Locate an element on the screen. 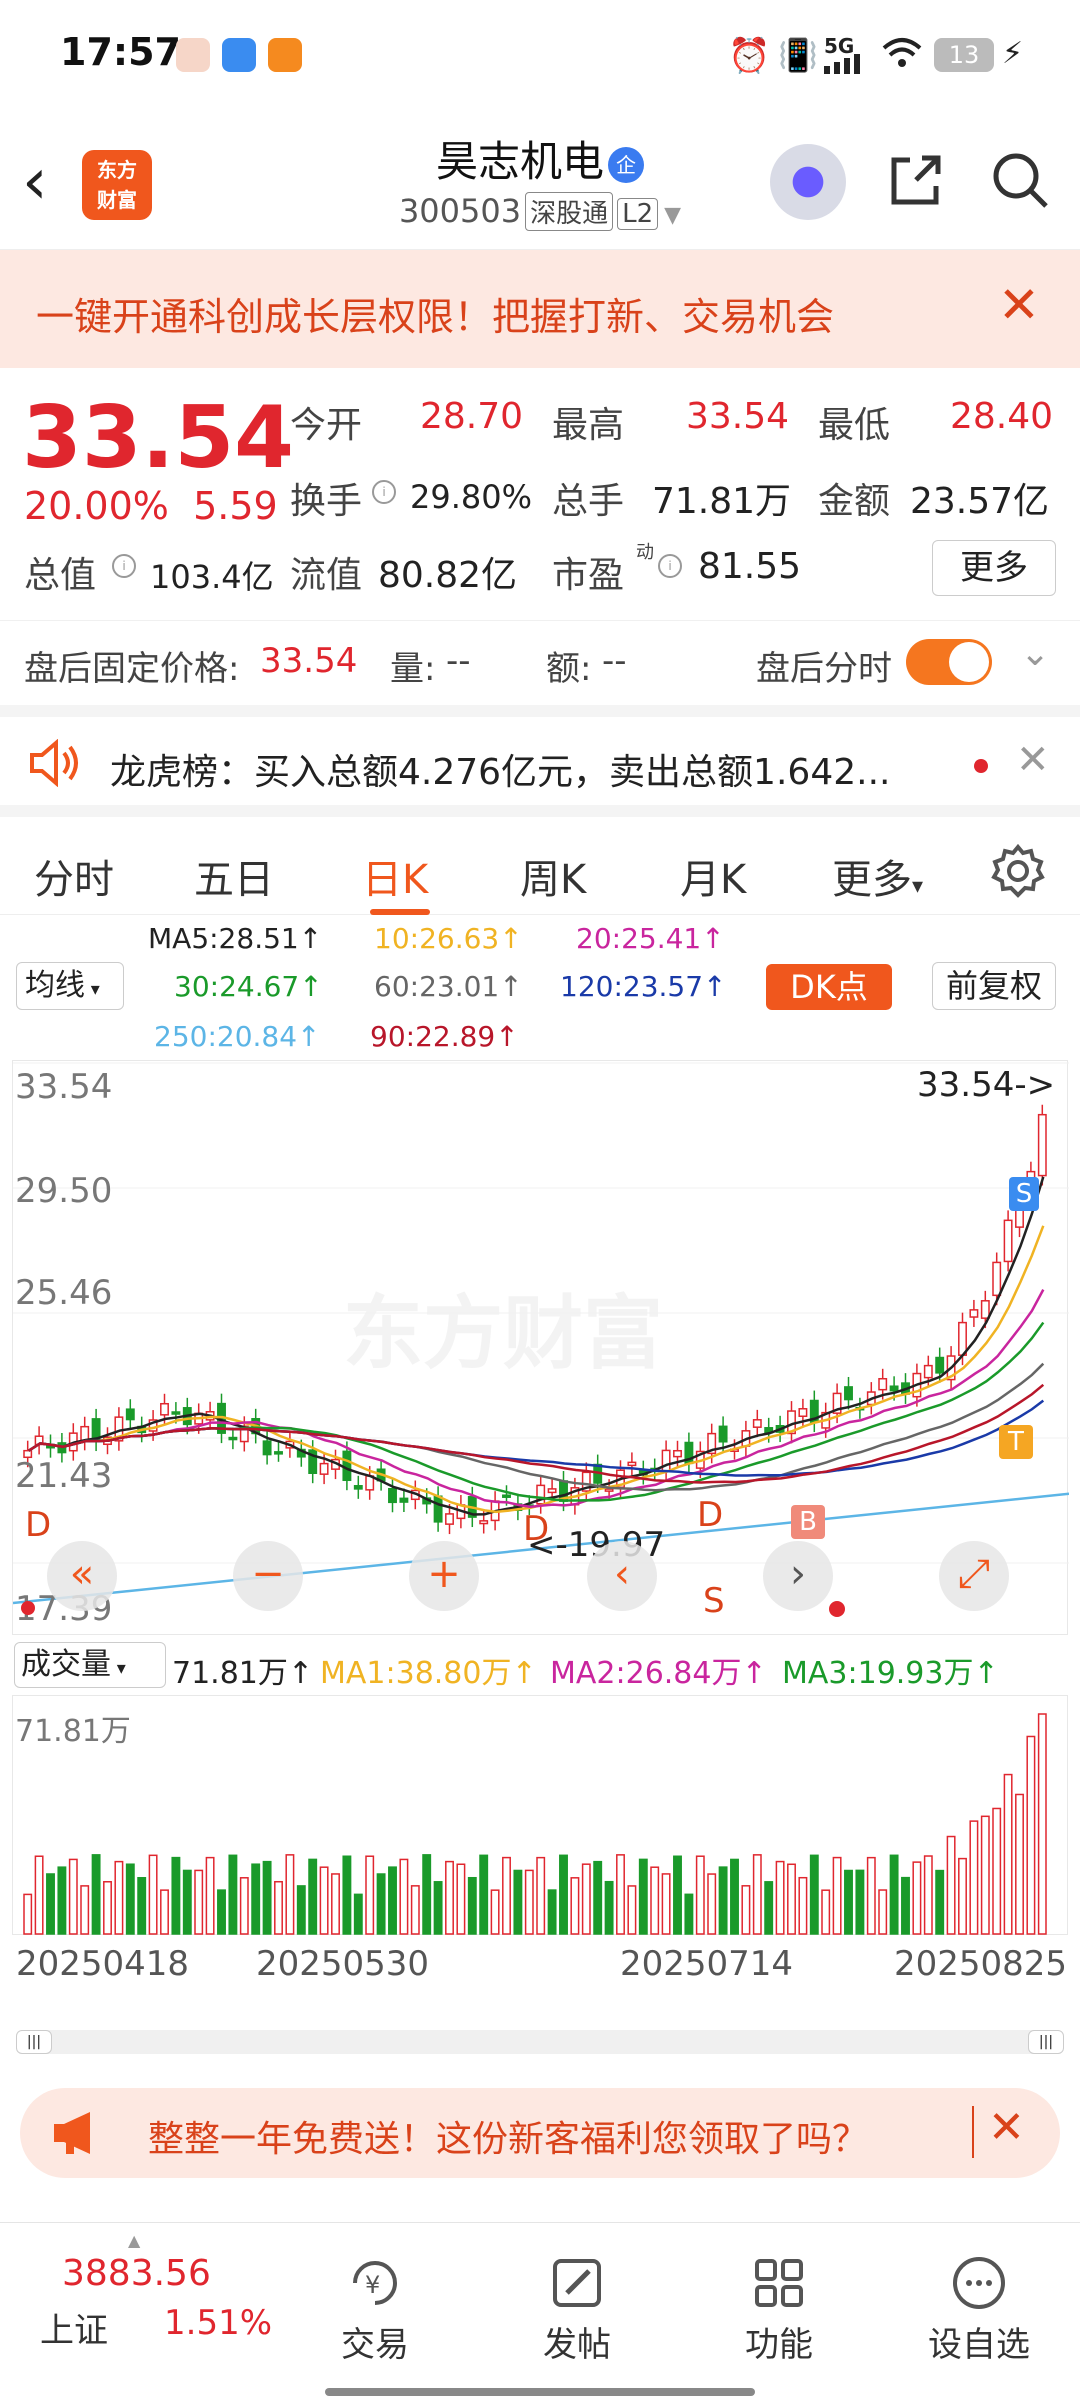 This screenshot has width=1080, height=2400. amount-label: 金额 is located at coordinates (854, 501).